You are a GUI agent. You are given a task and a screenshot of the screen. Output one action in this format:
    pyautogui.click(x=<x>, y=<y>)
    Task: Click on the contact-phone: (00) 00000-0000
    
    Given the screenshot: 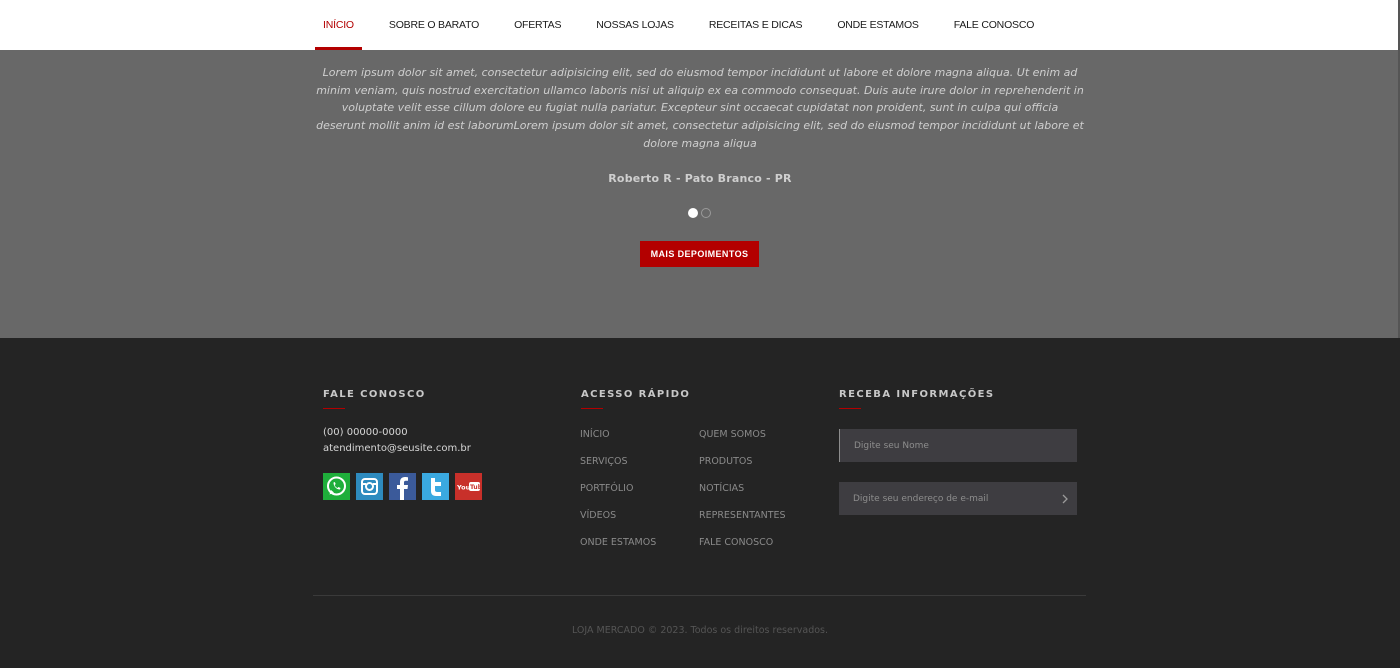 What is the action you would take?
    pyautogui.click(x=365, y=432)
    